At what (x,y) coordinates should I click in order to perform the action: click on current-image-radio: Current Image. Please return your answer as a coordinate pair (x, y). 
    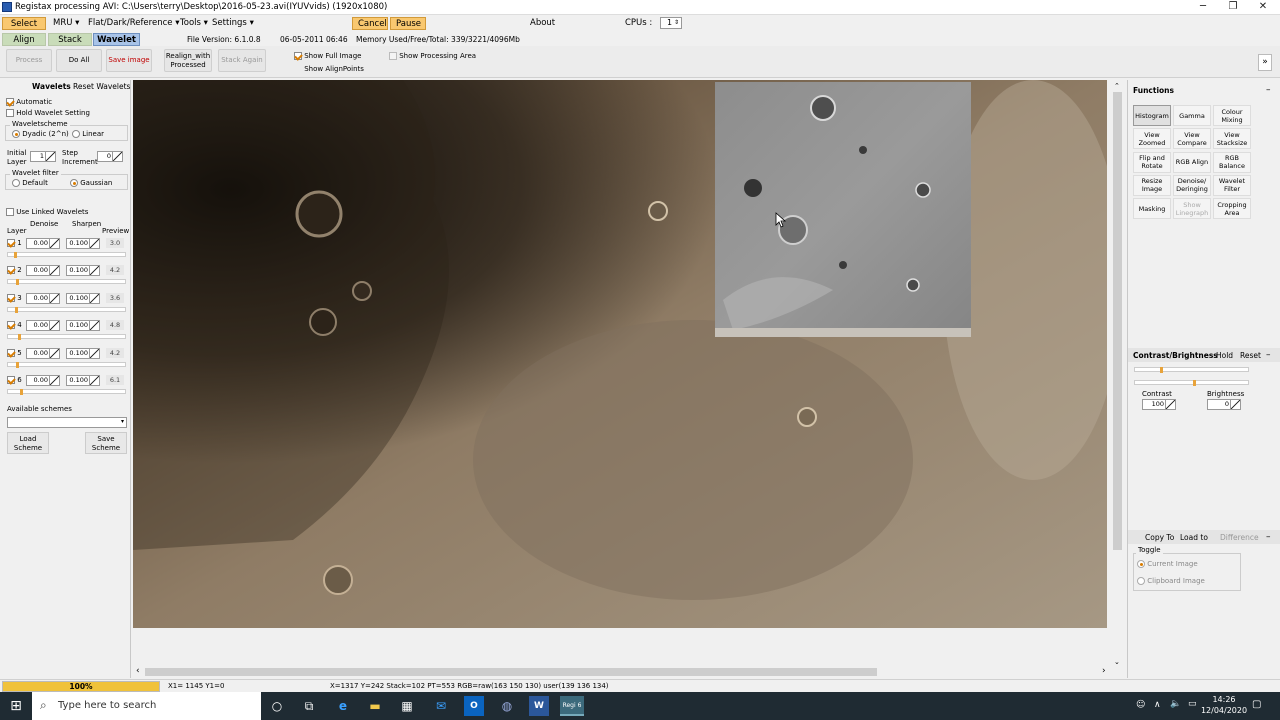
    Looking at the image, I should click on (1167, 564).